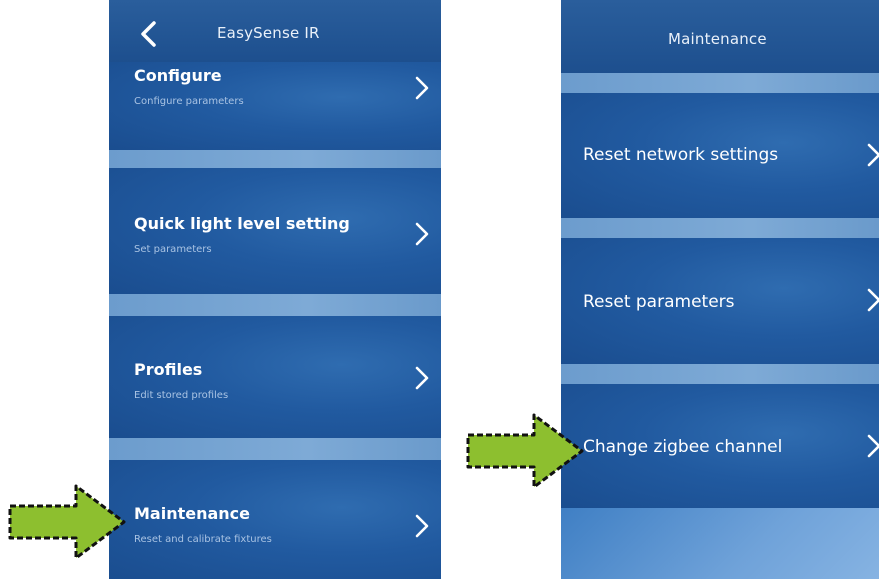 This screenshot has width=879, height=579. What do you see at coordinates (683, 447) in the screenshot?
I see `menu-item-change-zigbee-channel-label: Change zigbee channel` at bounding box center [683, 447].